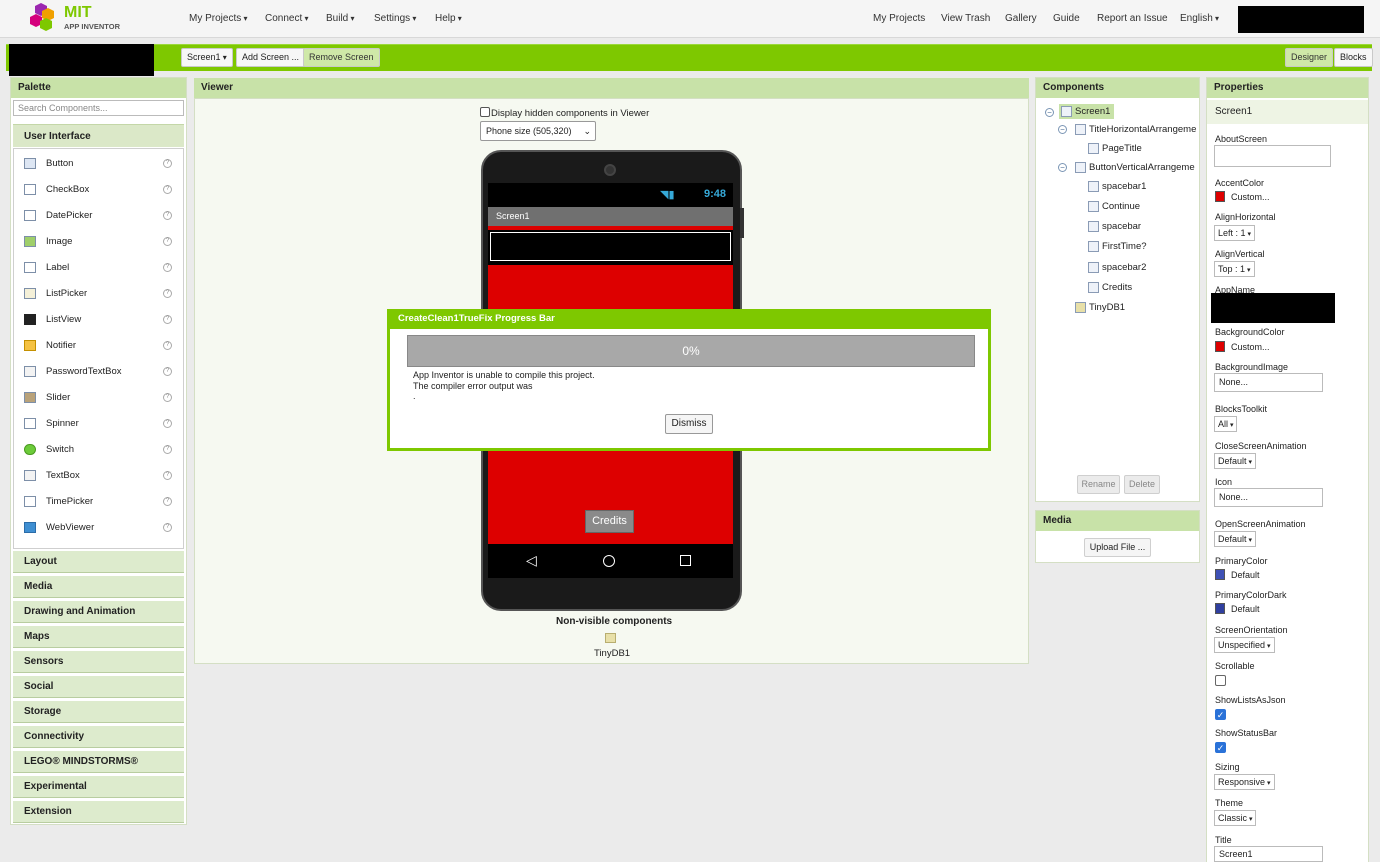 This screenshot has height=862, width=1380. I want to click on menu-my-projects: My Projects, so click(218, 18).